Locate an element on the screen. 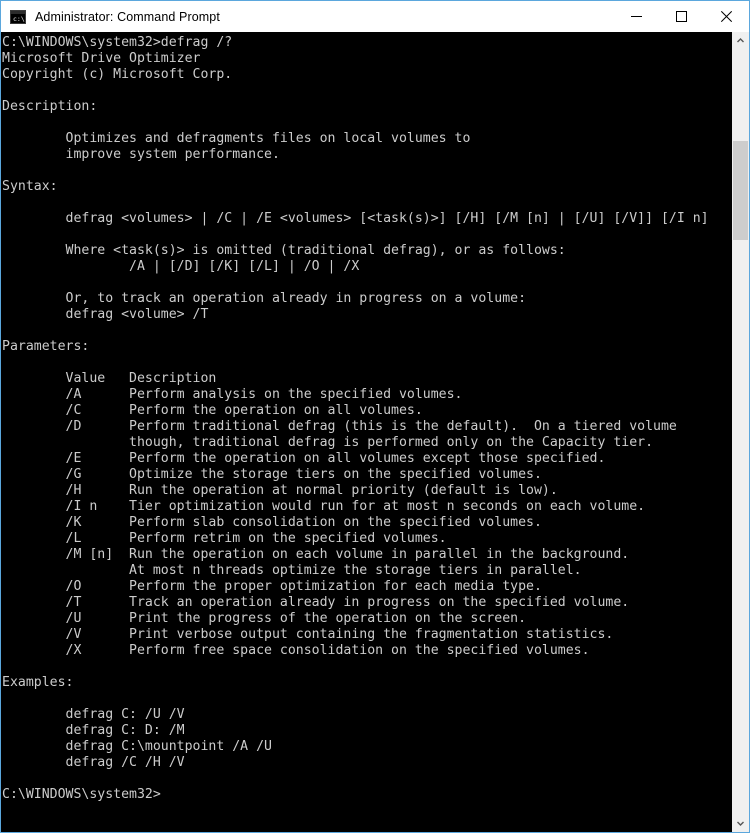 The height and width of the screenshot is (833, 750). console-line: Parameters: is located at coordinates (46, 346).